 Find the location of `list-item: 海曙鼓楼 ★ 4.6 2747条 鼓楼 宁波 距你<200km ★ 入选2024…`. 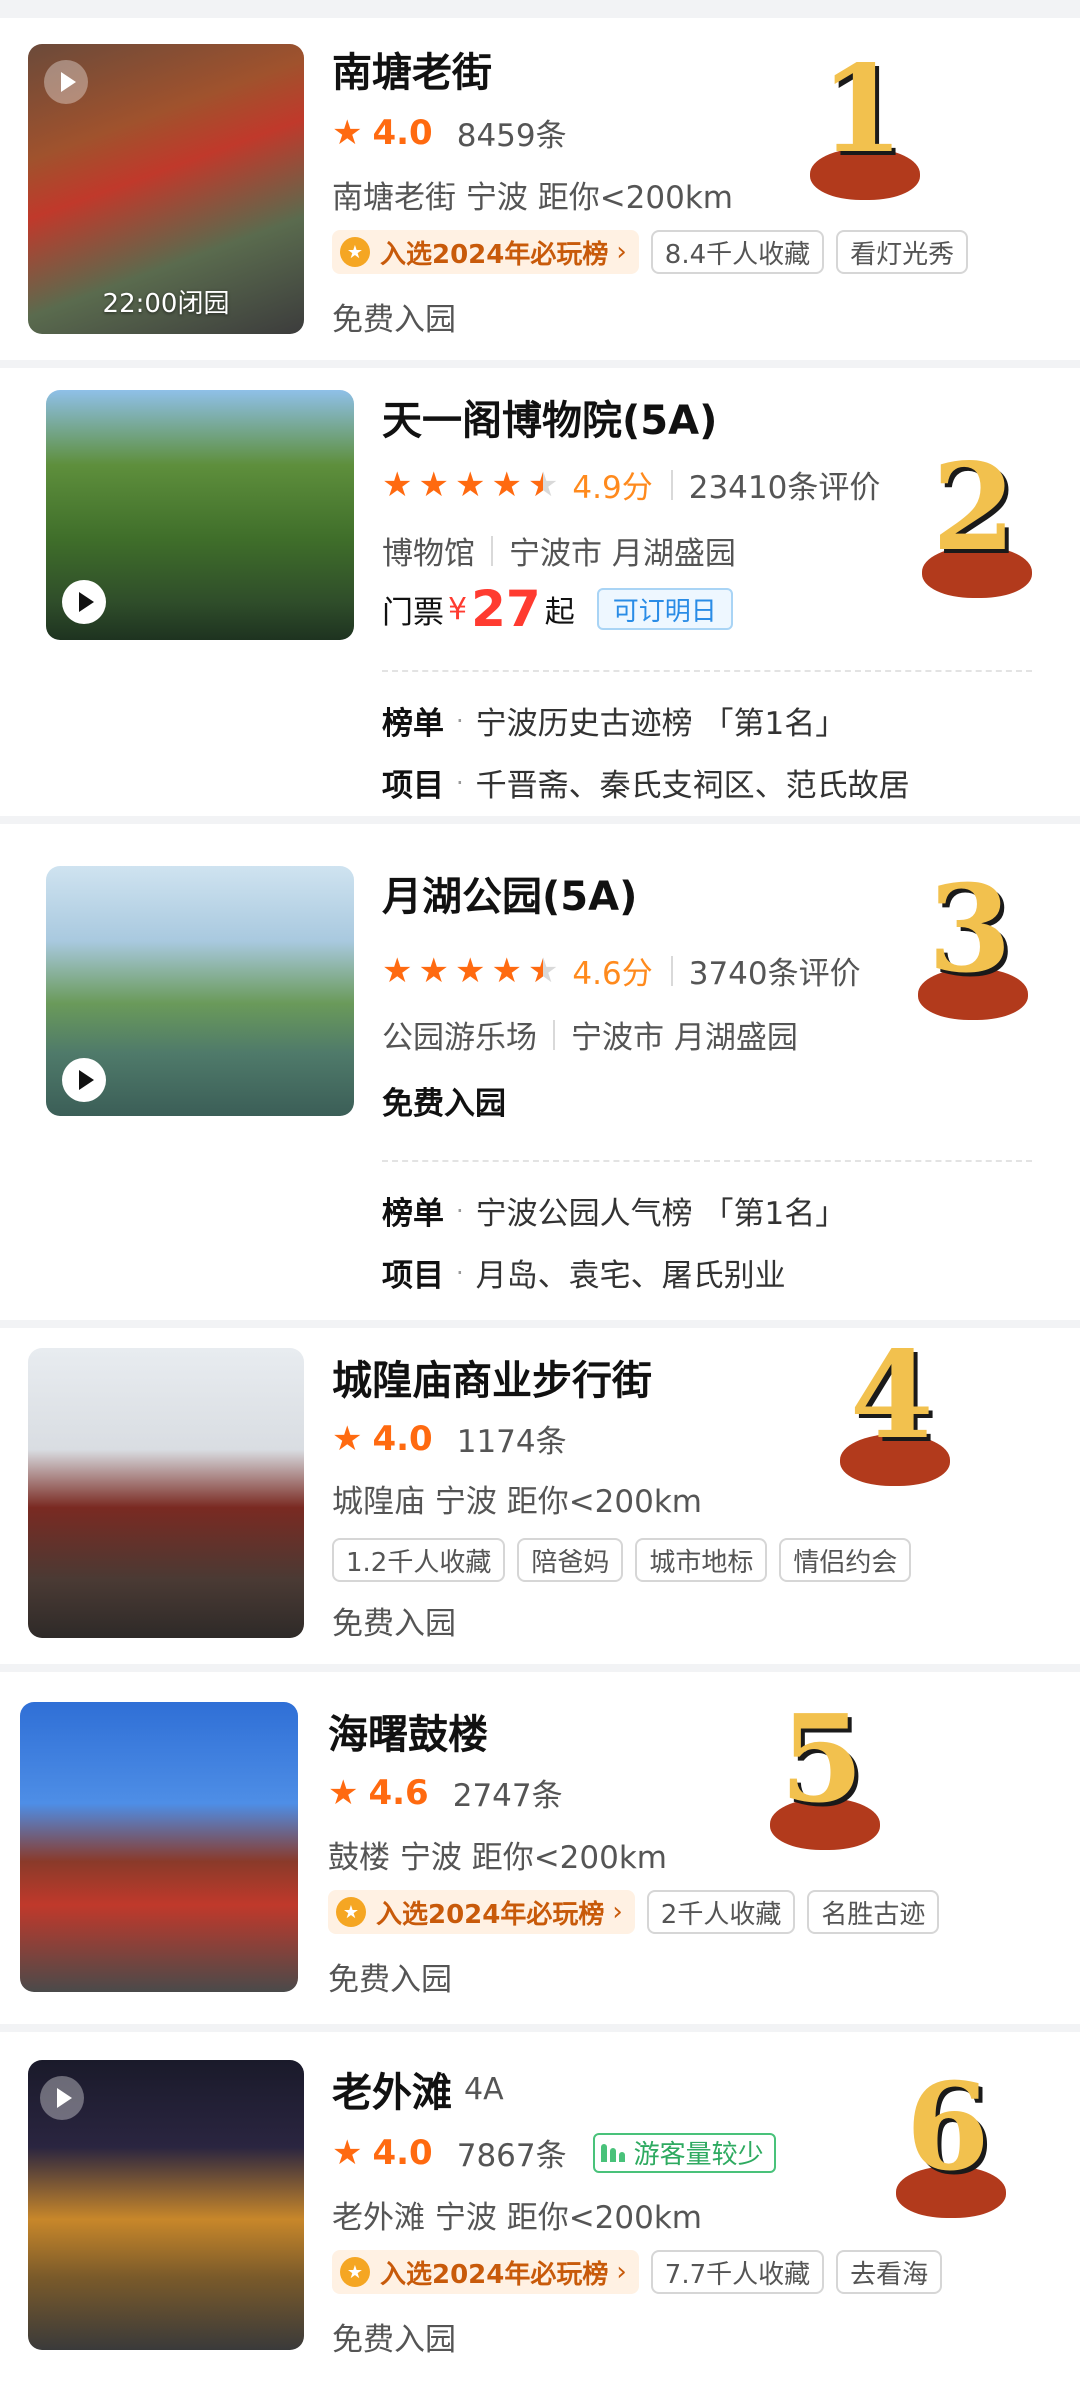

list-item: 海曙鼓楼 ★ 4.6 2747条 鼓楼 宁波 距你<200km ★ 入选2024… is located at coordinates (540, 1848).